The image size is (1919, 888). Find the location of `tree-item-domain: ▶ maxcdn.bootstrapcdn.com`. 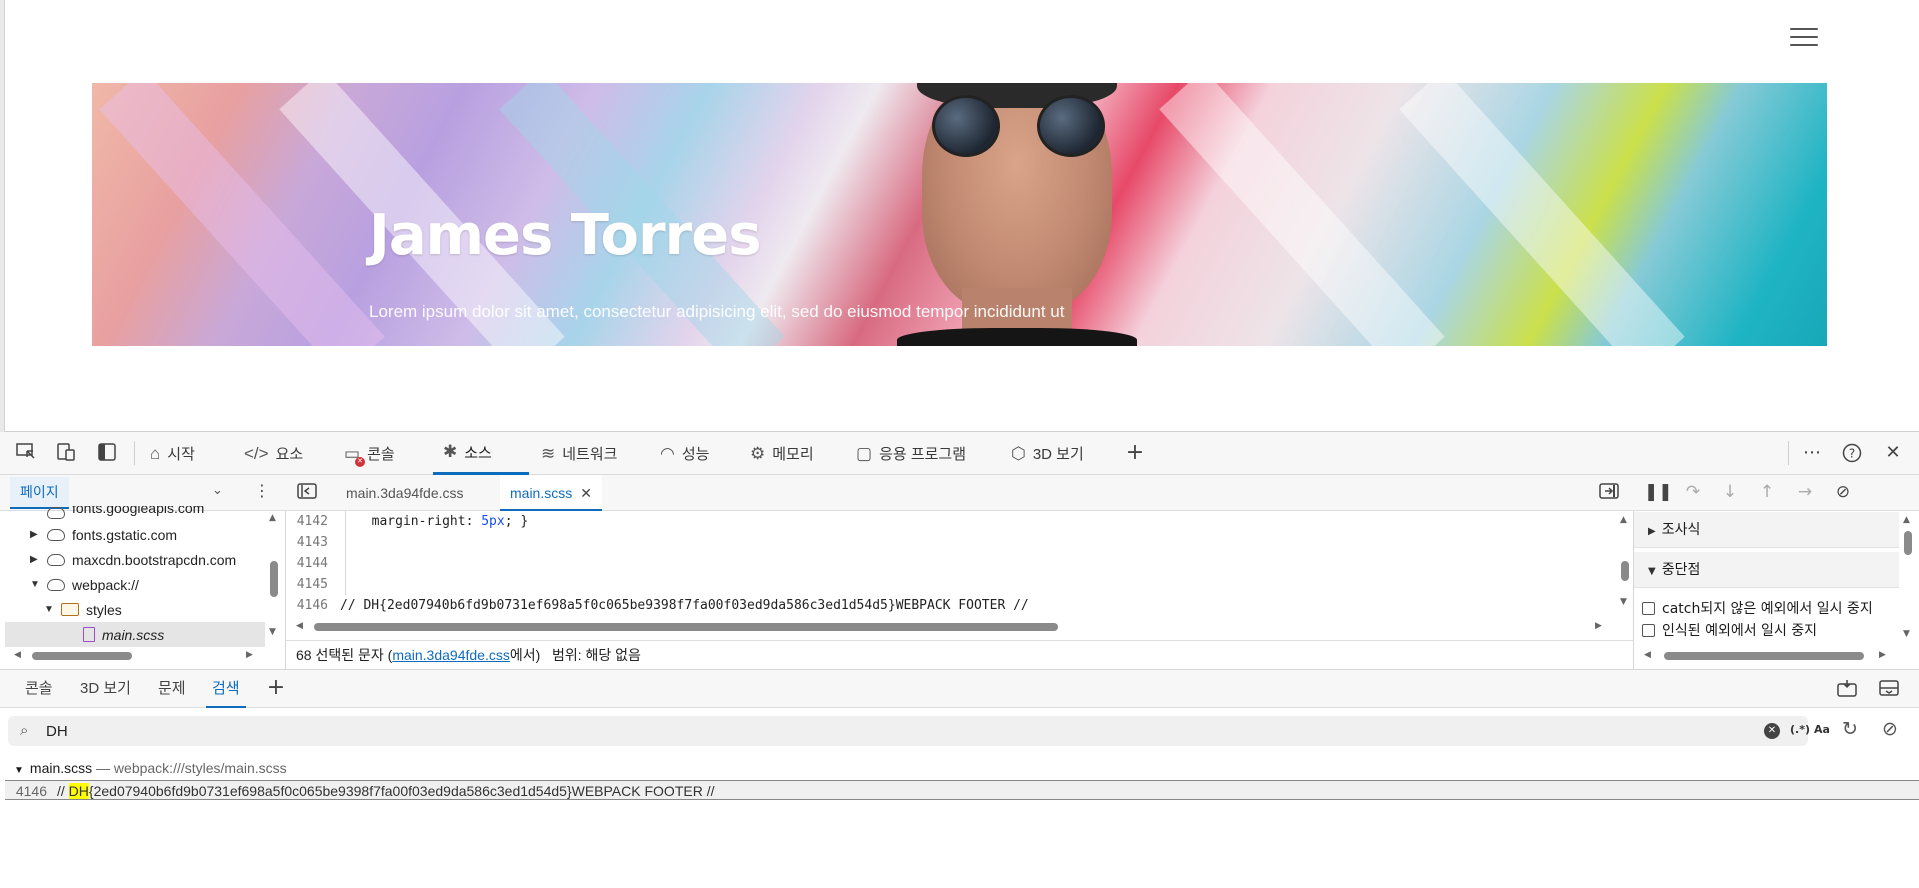

tree-item-domain: ▶ maxcdn.bootstrapcdn.com is located at coordinates (133, 559).